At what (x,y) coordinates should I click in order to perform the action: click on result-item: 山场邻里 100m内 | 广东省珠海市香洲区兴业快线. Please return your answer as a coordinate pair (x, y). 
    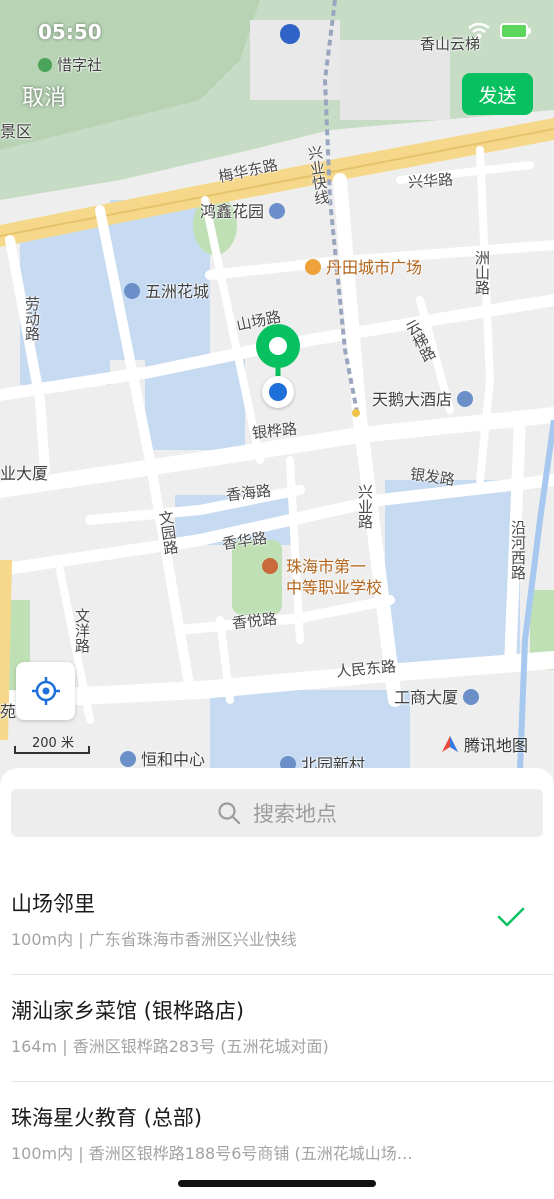
    Looking at the image, I should click on (277, 921).